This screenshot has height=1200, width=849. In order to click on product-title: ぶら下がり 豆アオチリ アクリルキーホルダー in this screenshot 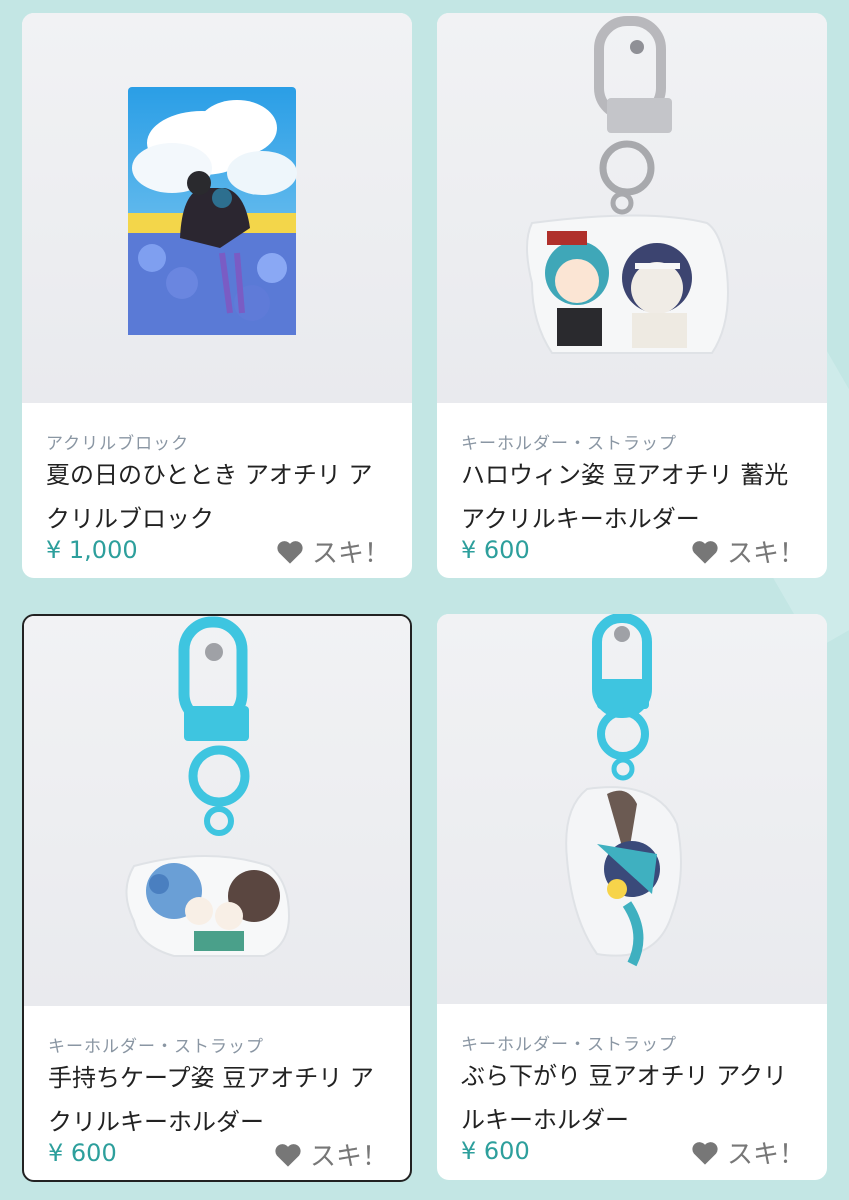, I will do `click(634, 1098)`.